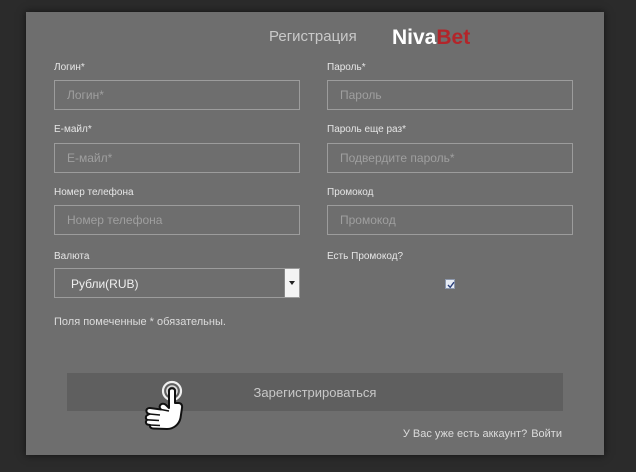 The height and width of the screenshot is (472, 636). I want to click on logo-bet: Bet, so click(453, 37).